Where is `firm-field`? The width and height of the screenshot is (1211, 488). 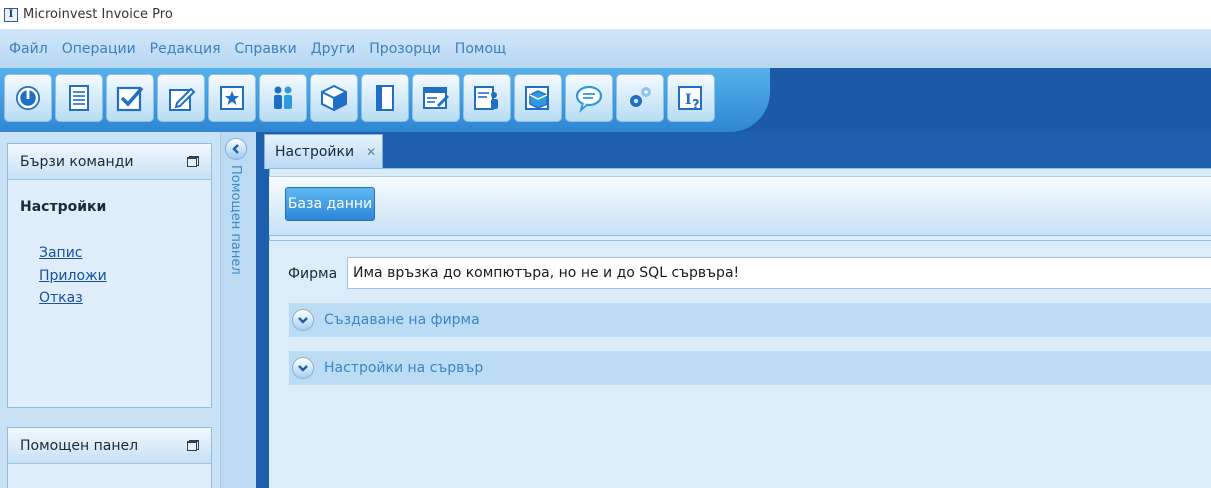
firm-field is located at coordinates (779, 273).